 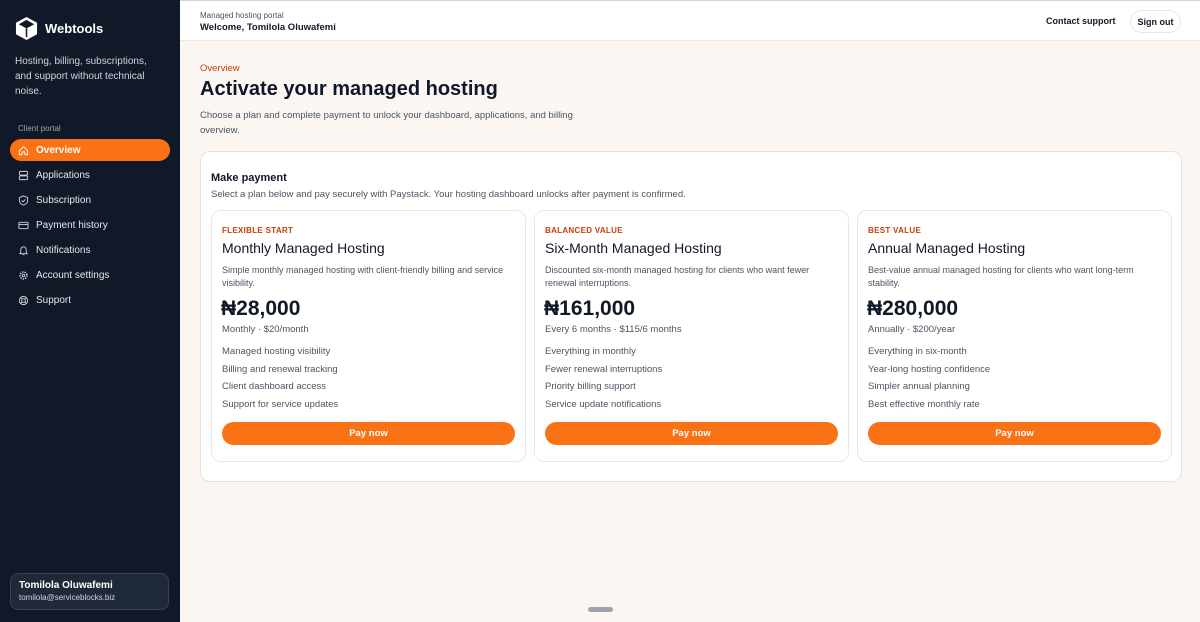 What do you see at coordinates (67, 597) in the screenshot?
I see `user-email: tomilola@serviceblocks.biz` at bounding box center [67, 597].